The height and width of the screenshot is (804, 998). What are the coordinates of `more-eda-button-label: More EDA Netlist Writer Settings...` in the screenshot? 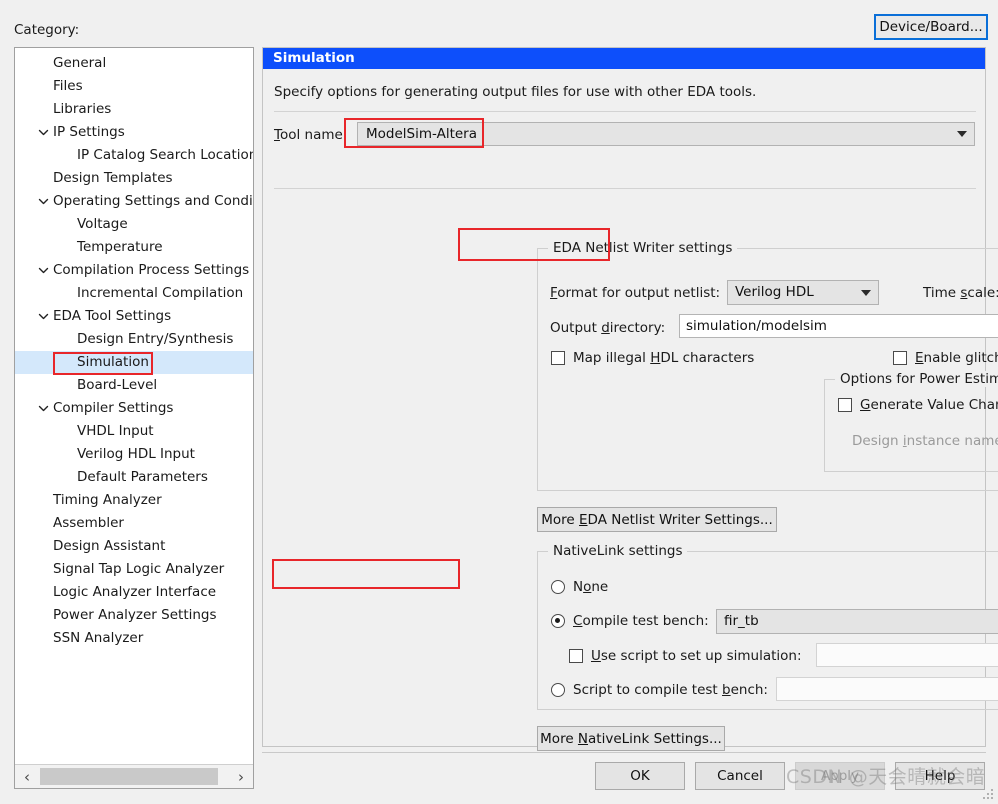 It's located at (657, 519).